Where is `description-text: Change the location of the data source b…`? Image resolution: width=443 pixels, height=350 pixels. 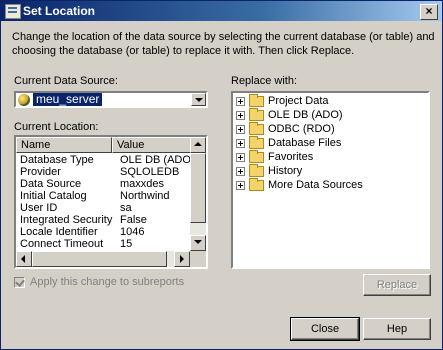
description-text: Change the location of the data source b… is located at coordinates (223, 44).